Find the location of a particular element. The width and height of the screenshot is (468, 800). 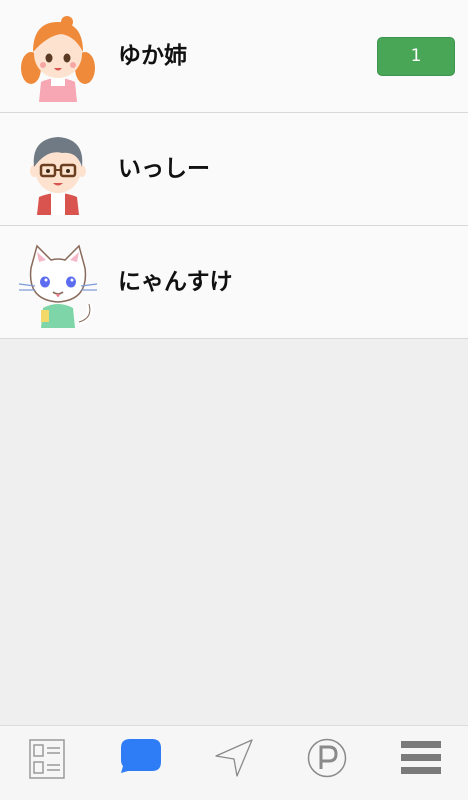

tab-chat is located at coordinates (139, 763).